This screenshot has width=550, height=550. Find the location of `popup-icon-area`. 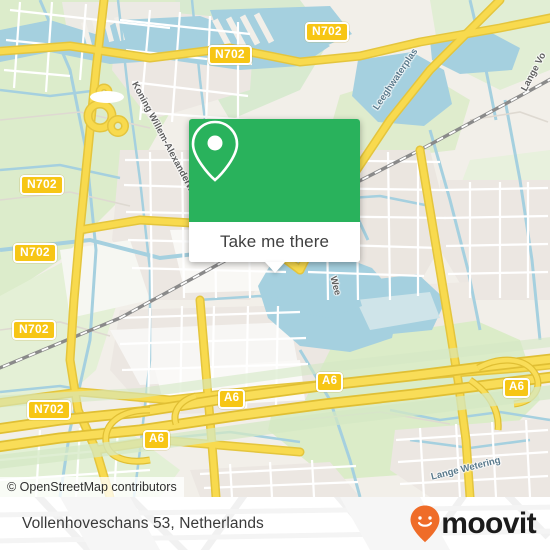

popup-icon-area is located at coordinates (274, 170).